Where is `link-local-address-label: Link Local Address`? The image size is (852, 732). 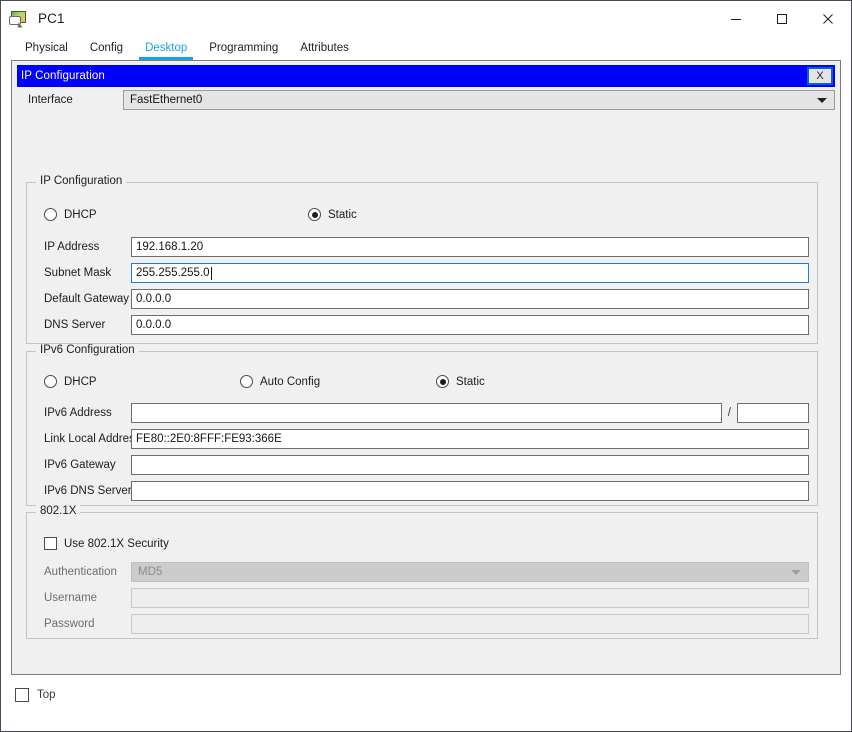 link-local-address-label: Link Local Address is located at coordinates (92, 439).